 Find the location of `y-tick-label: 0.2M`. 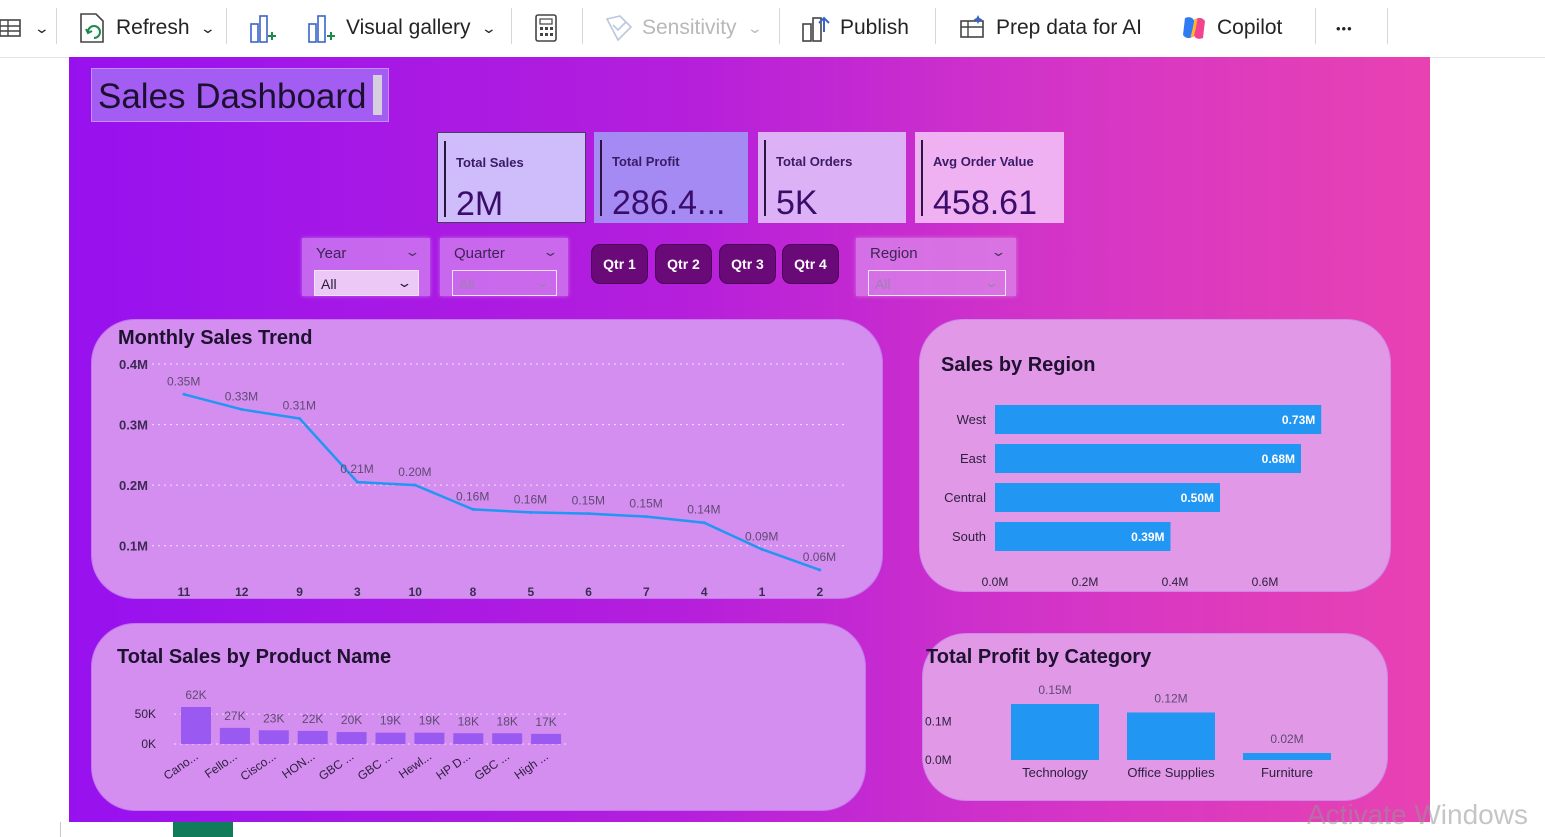

y-tick-label: 0.2M is located at coordinates (133, 485).